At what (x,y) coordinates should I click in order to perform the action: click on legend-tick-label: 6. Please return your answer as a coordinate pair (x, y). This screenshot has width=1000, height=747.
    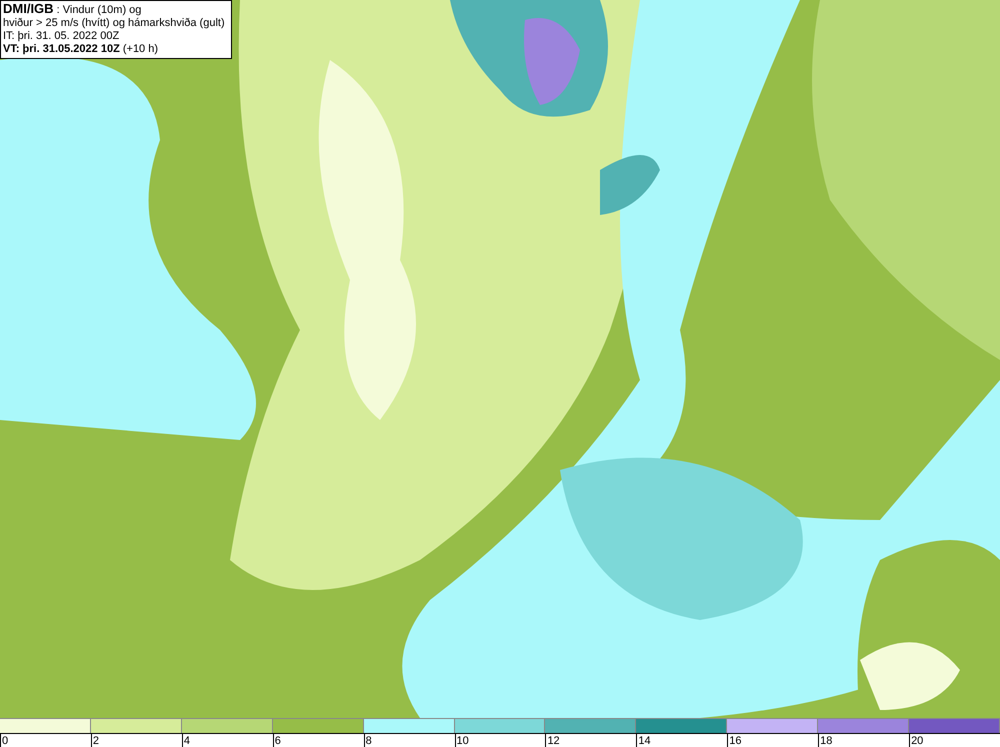
    Looking at the image, I should click on (277, 741).